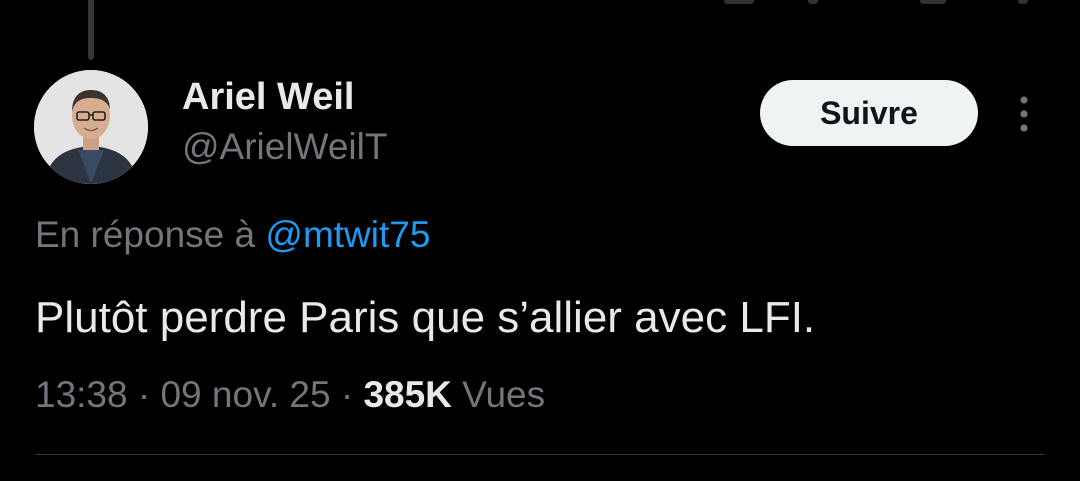 The image size is (1080, 481). I want to click on thread-connector-line, so click(91, 30).